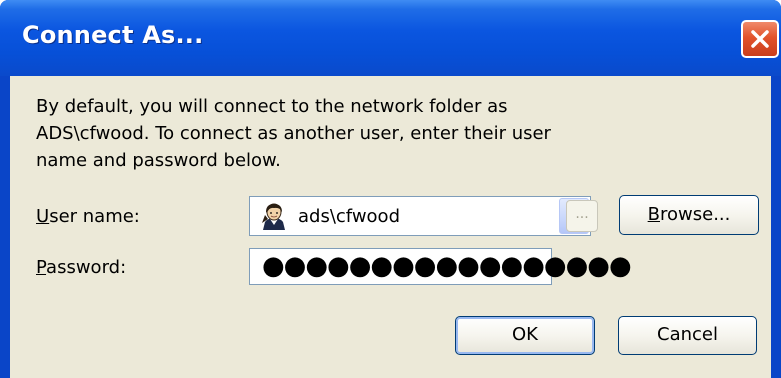  What do you see at coordinates (447, 266) in the screenshot?
I see `password-masked-value: ●●●●●●●●●●●●●●●●●` at bounding box center [447, 266].